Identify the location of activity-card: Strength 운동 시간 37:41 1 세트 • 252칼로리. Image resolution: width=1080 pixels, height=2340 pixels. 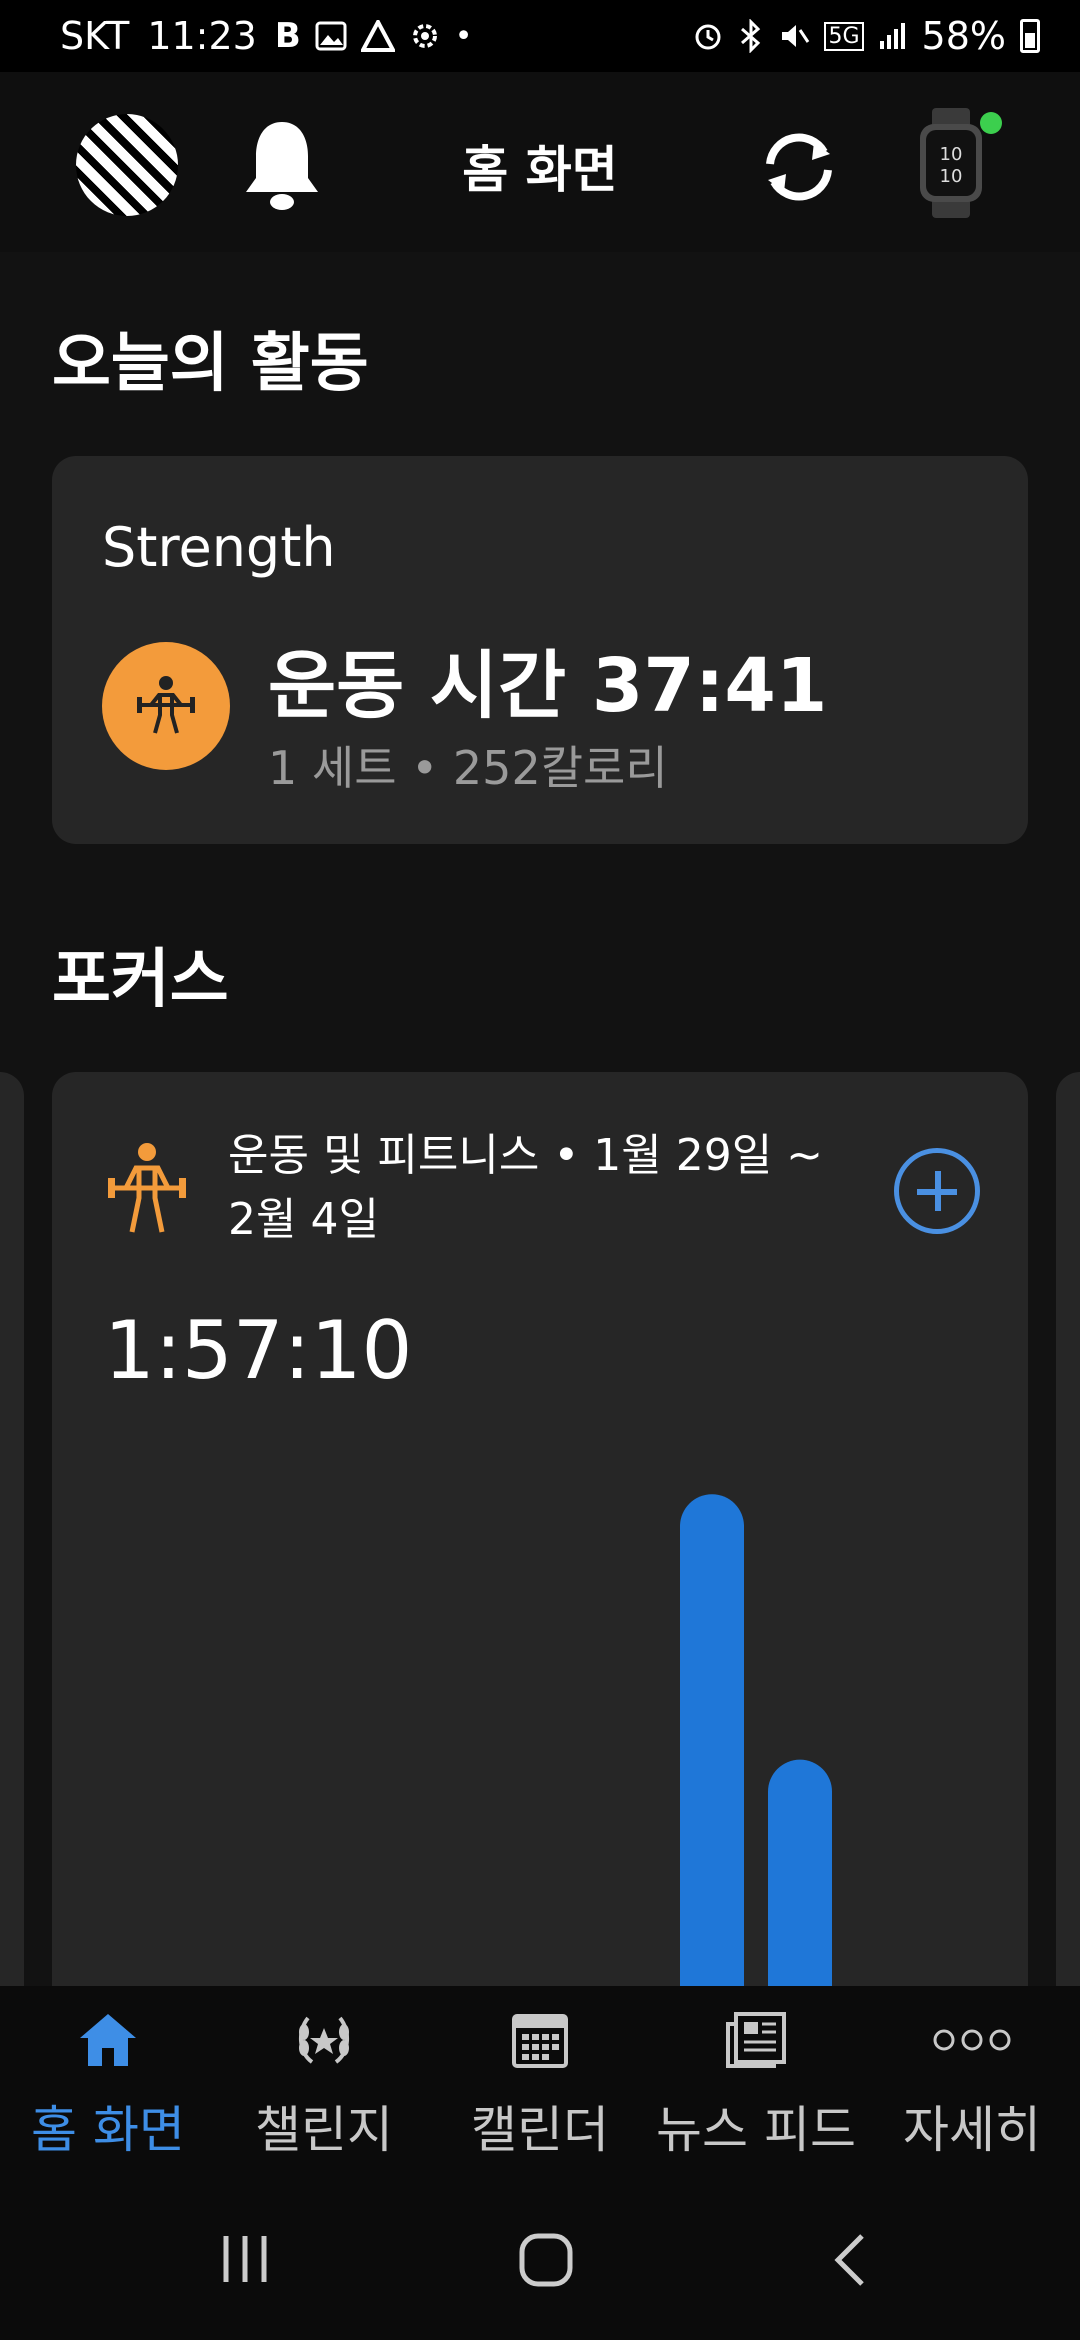
(540, 650).